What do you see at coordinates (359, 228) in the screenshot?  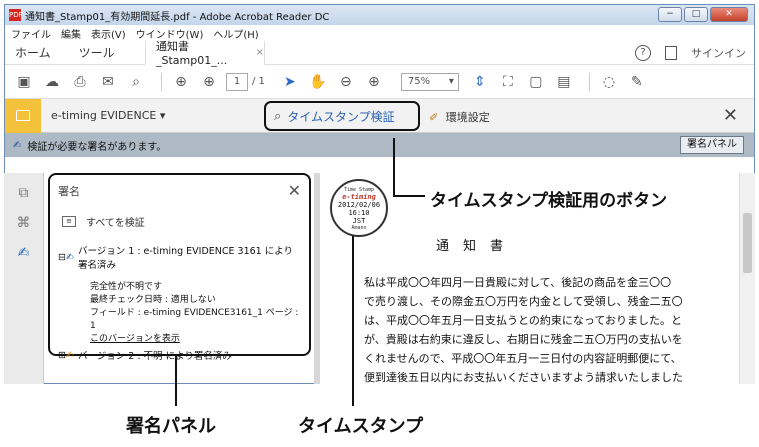 I see `stamp-bottom-text: Amano` at bounding box center [359, 228].